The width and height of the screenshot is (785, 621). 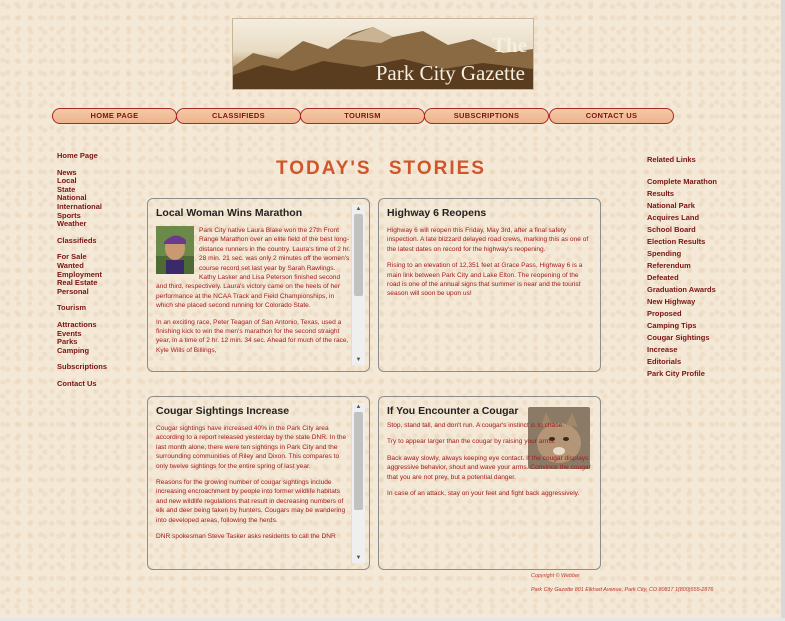 What do you see at coordinates (611, 116) in the screenshot?
I see `nav-contact-button: CONTACT US` at bounding box center [611, 116].